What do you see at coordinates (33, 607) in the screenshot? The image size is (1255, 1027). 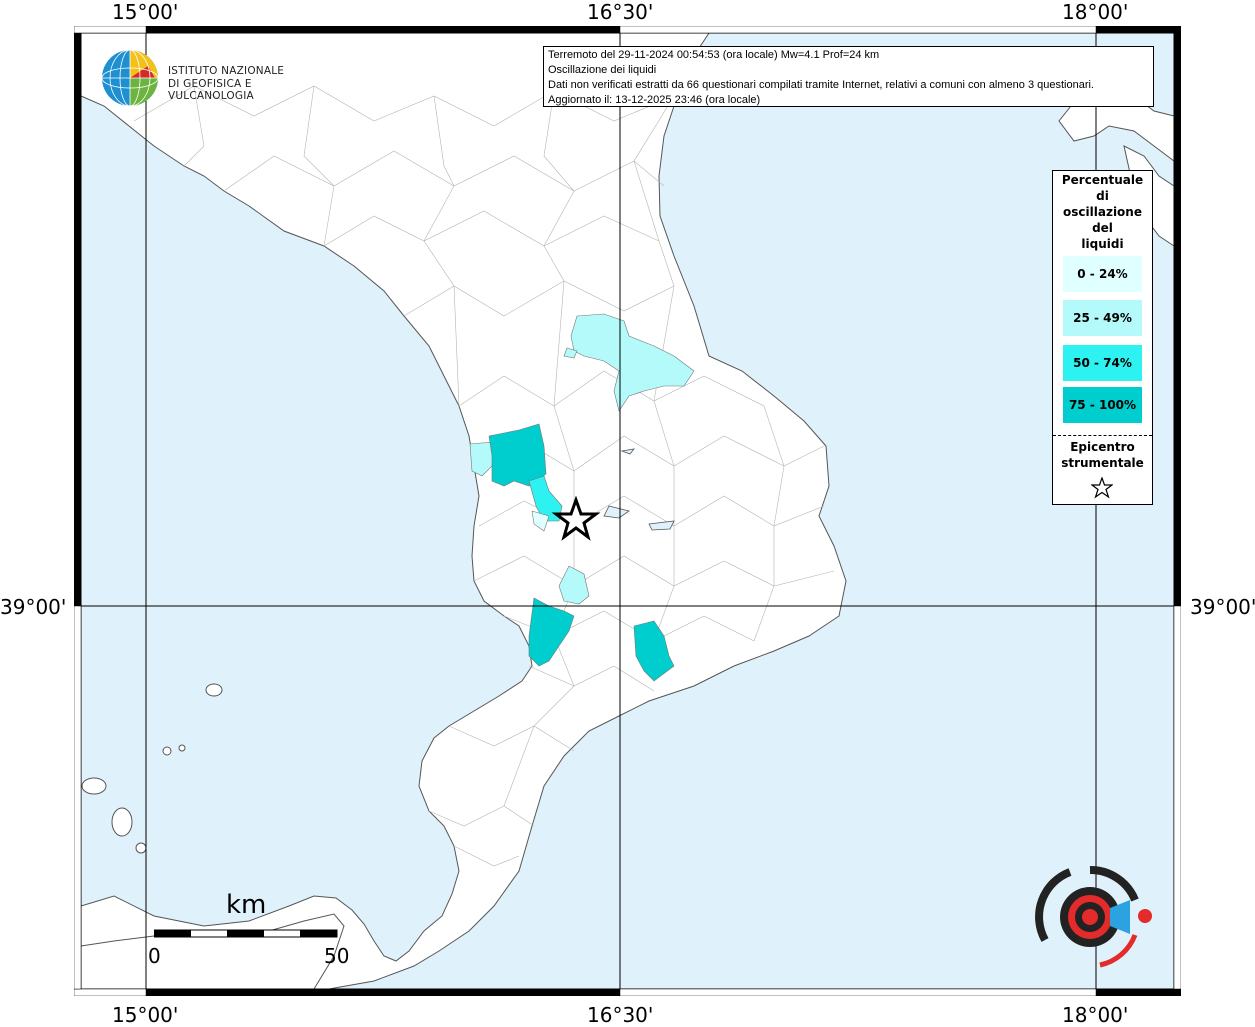 I see `left-label-3900: 39°00'` at bounding box center [33, 607].